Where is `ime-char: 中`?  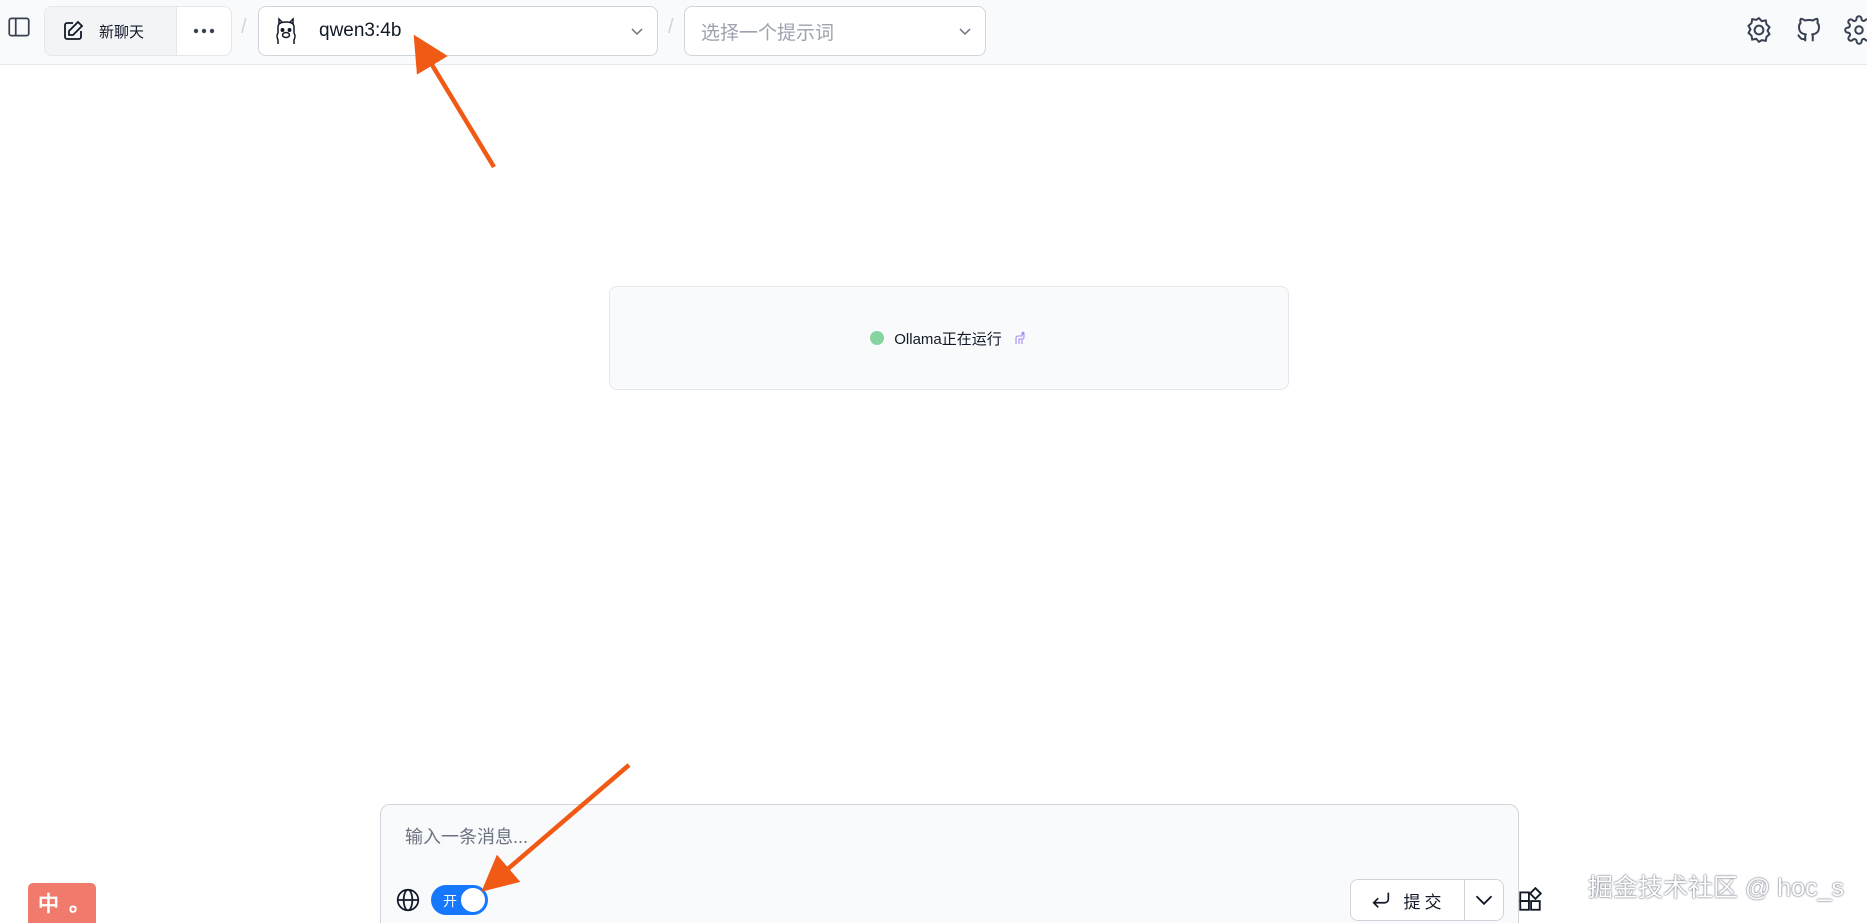
ime-char: 中 is located at coordinates (48, 904).